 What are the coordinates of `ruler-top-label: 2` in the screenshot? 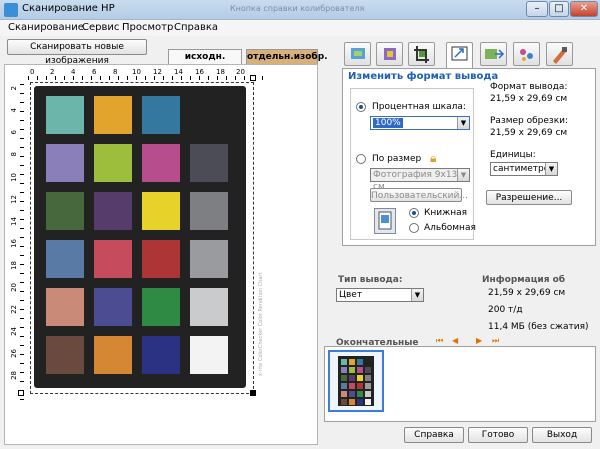 It's located at (52, 72).